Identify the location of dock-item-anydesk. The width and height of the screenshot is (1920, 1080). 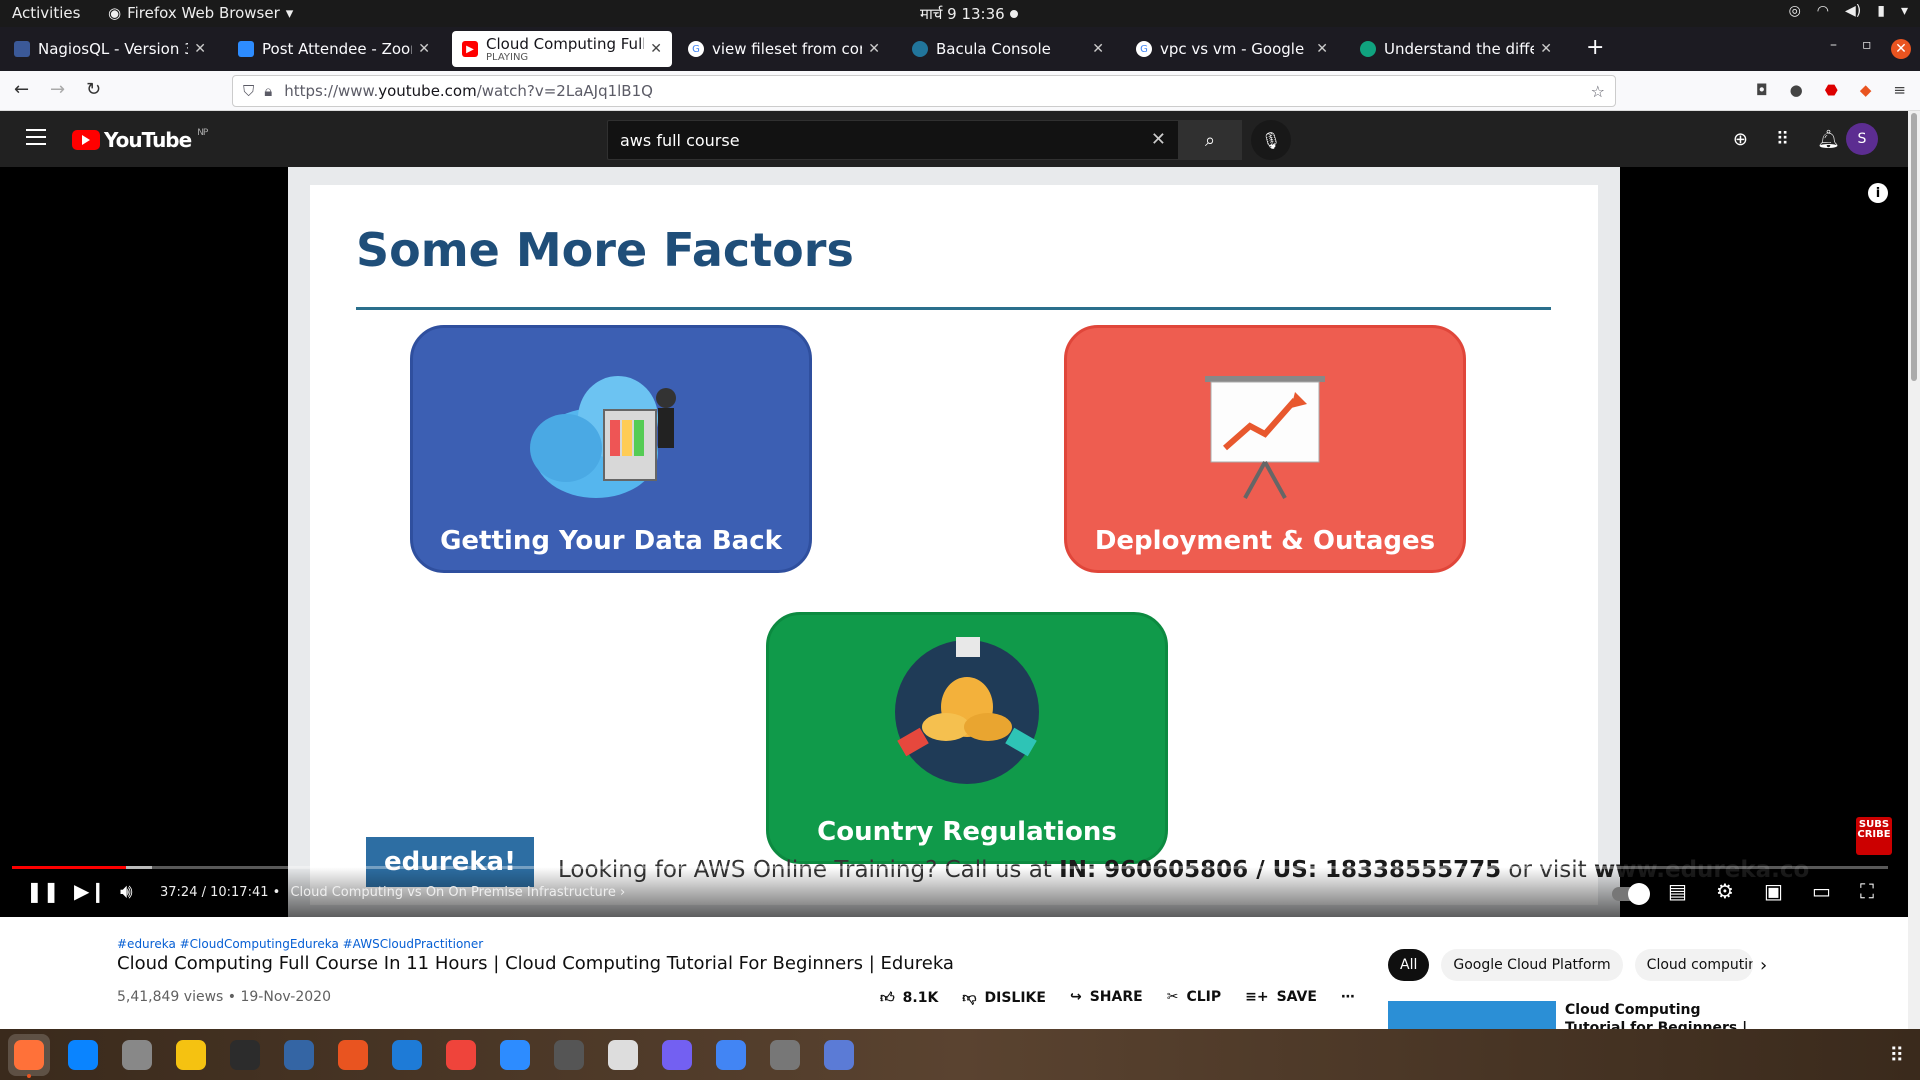
(461, 1055).